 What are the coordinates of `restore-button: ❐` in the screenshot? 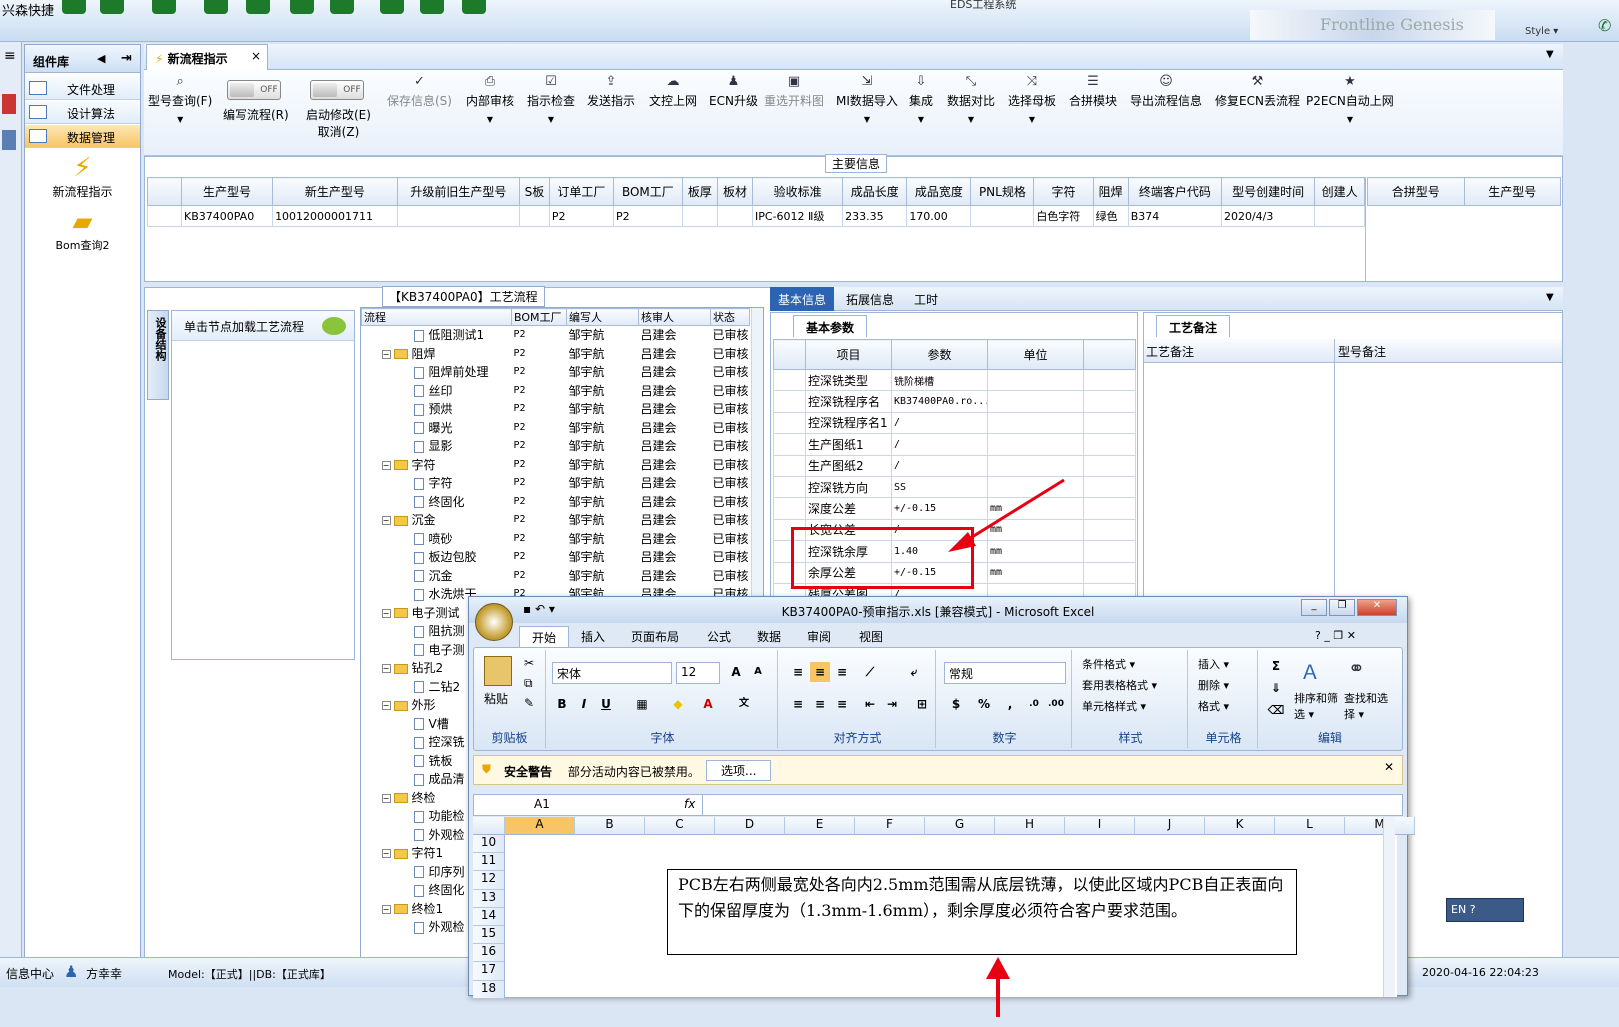 It's located at (1342, 607).